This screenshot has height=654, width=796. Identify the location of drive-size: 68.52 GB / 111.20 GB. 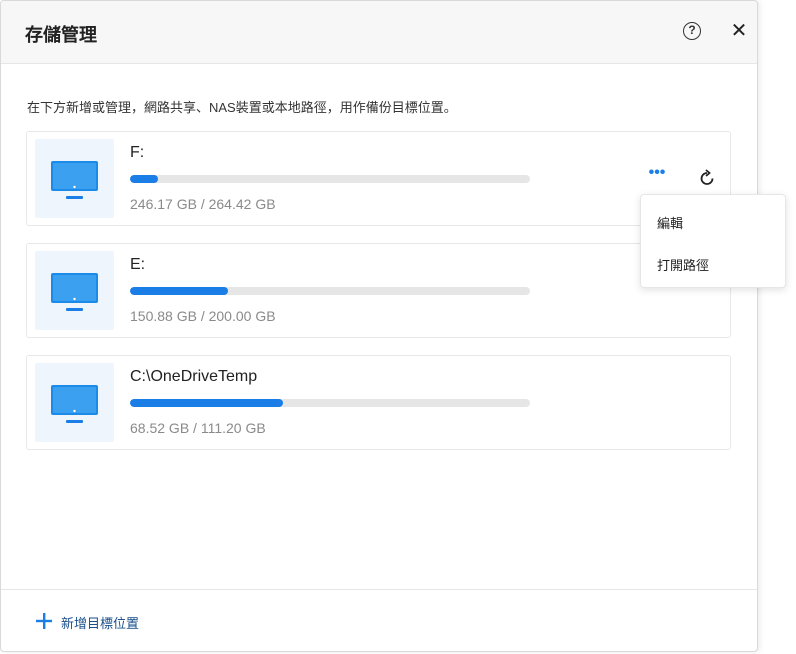
(198, 428).